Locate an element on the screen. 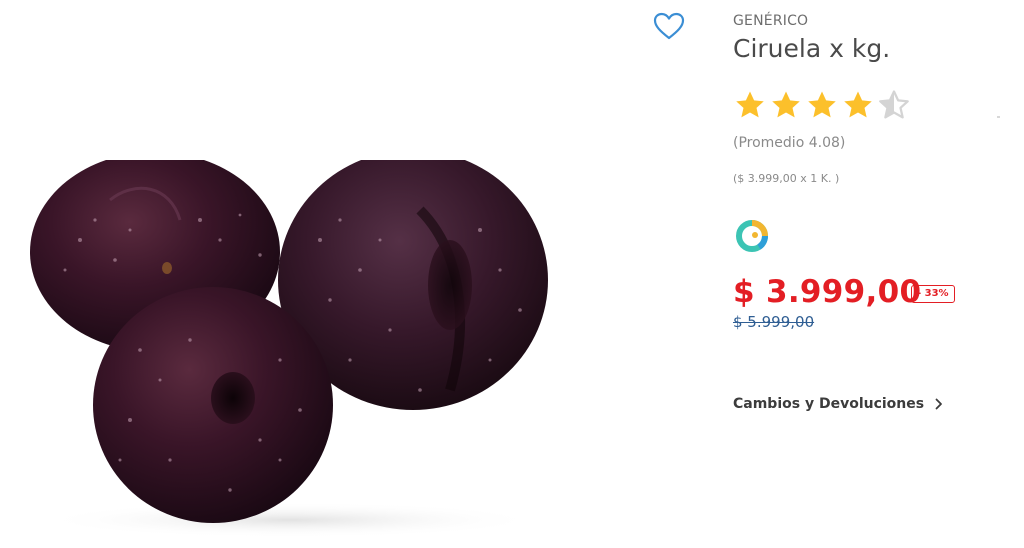  divider-mark is located at coordinates (998, 117).